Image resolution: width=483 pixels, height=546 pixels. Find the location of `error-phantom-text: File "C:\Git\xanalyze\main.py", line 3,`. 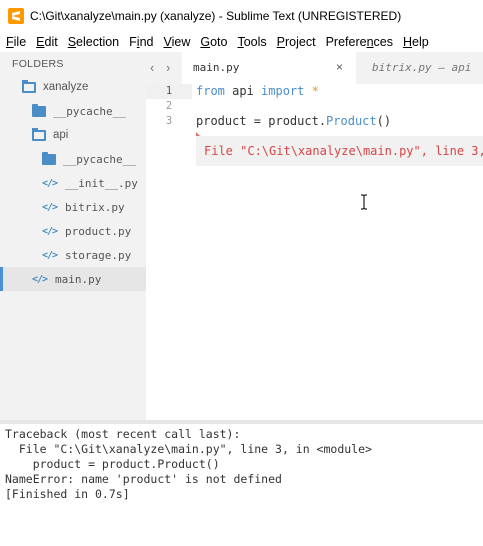

error-phantom-text: File "C:\Git\xanalyze\main.py", line 3, is located at coordinates (343, 151).